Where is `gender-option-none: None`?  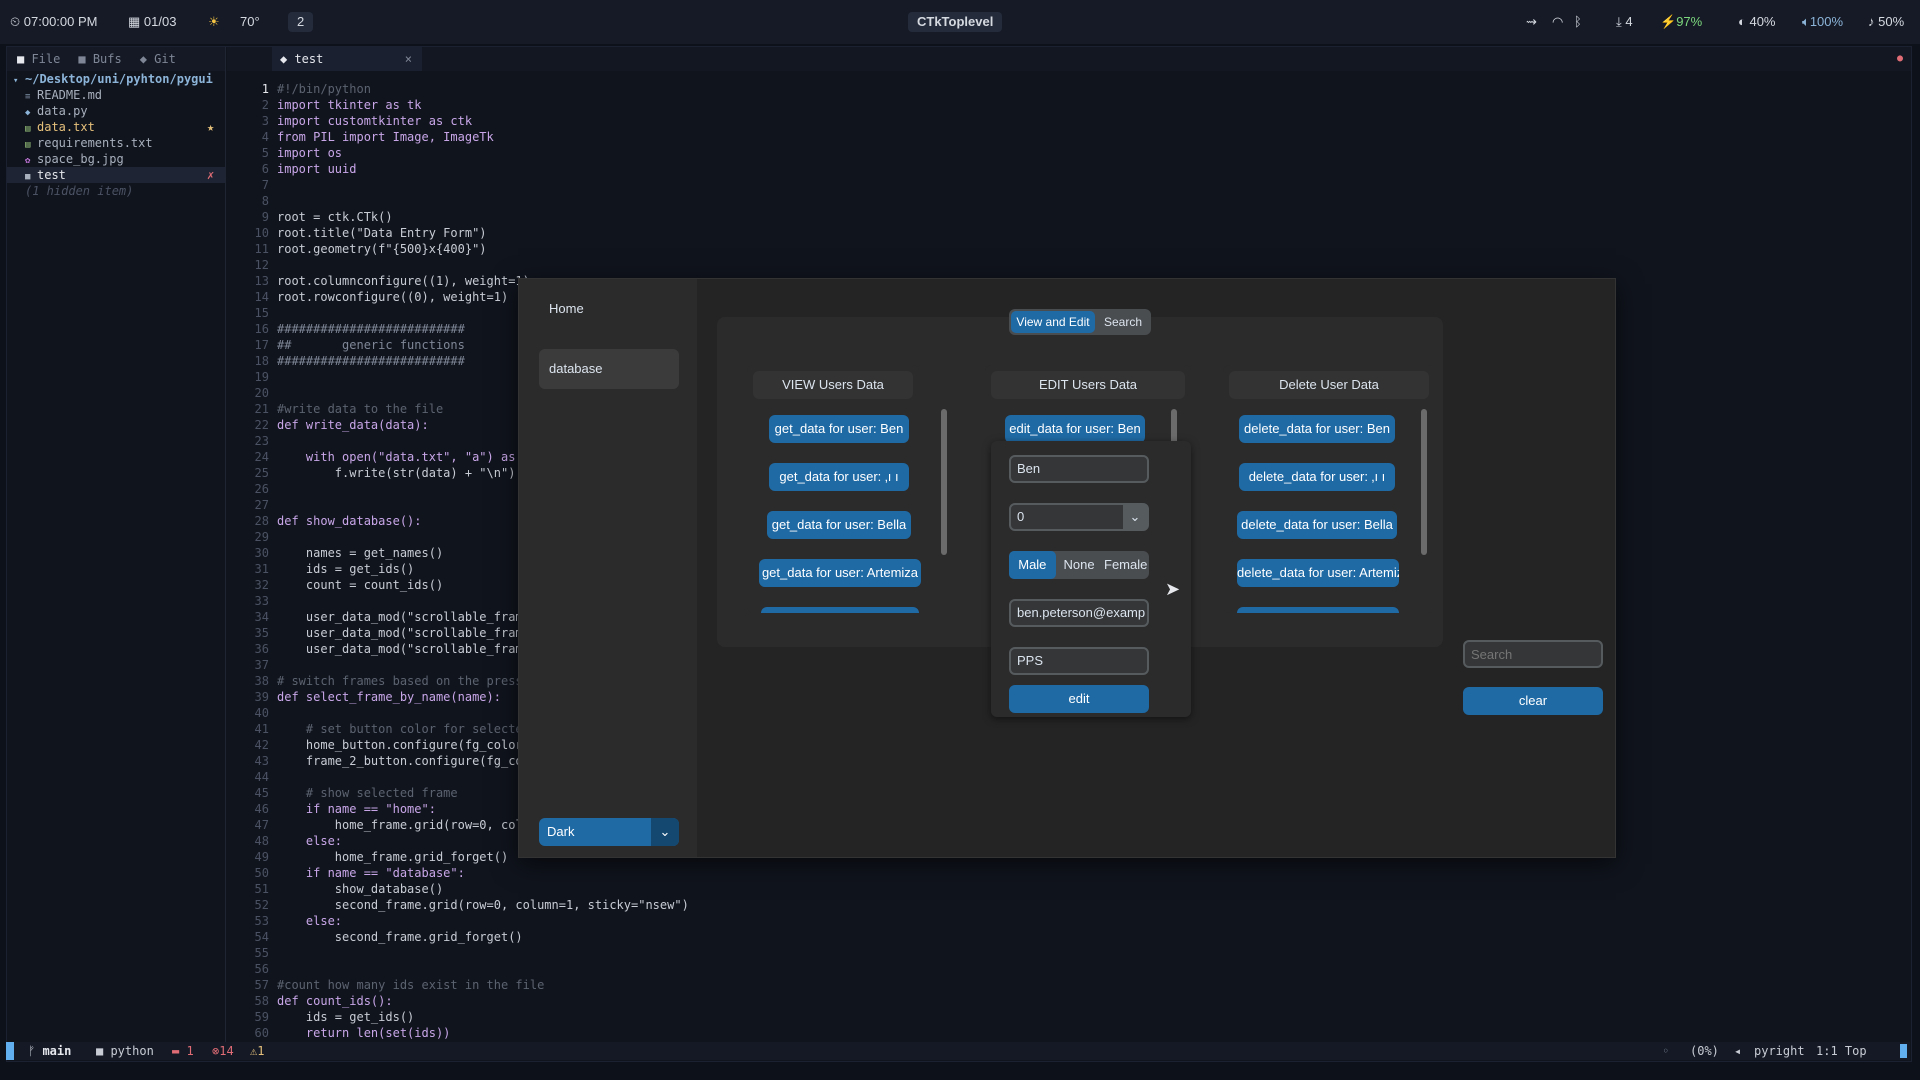
gender-option-none: None is located at coordinates (1079, 565).